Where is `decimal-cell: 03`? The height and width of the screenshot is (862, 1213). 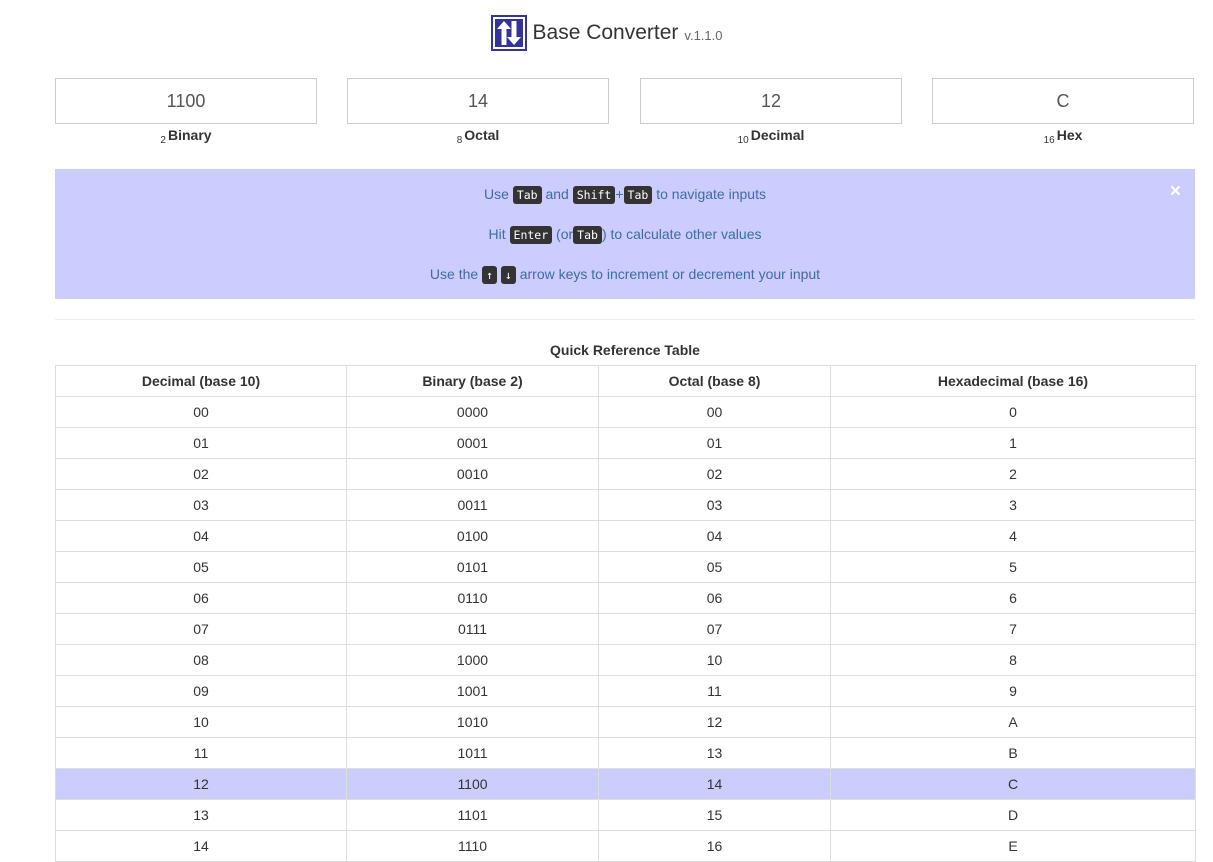 decimal-cell: 03 is located at coordinates (201, 505).